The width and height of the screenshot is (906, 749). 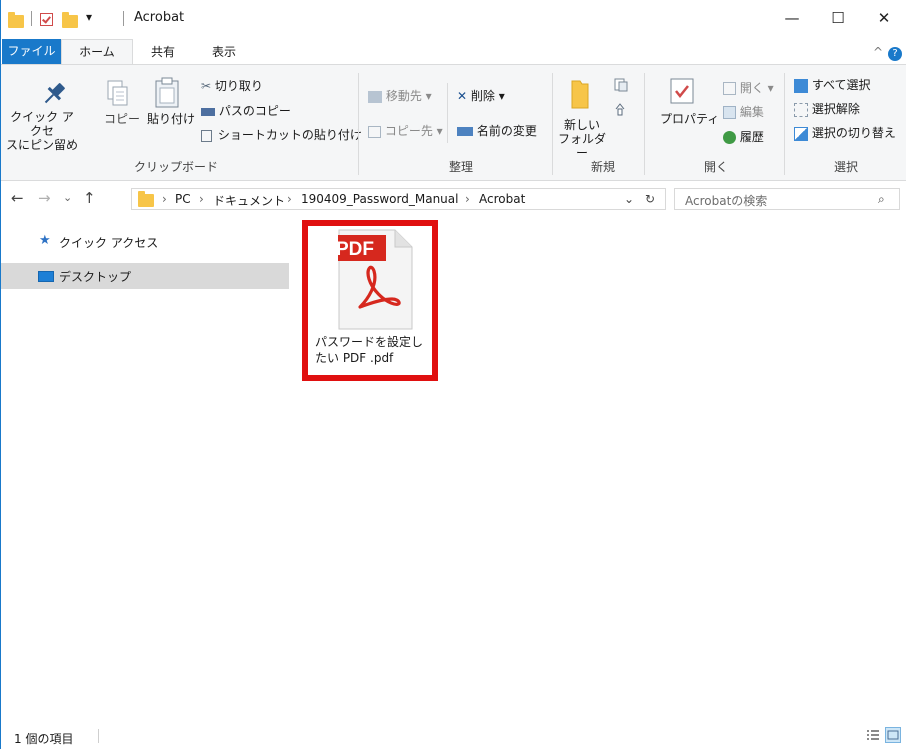 I want to click on collapse-ribbon-icon: ^, so click(x=878, y=53).